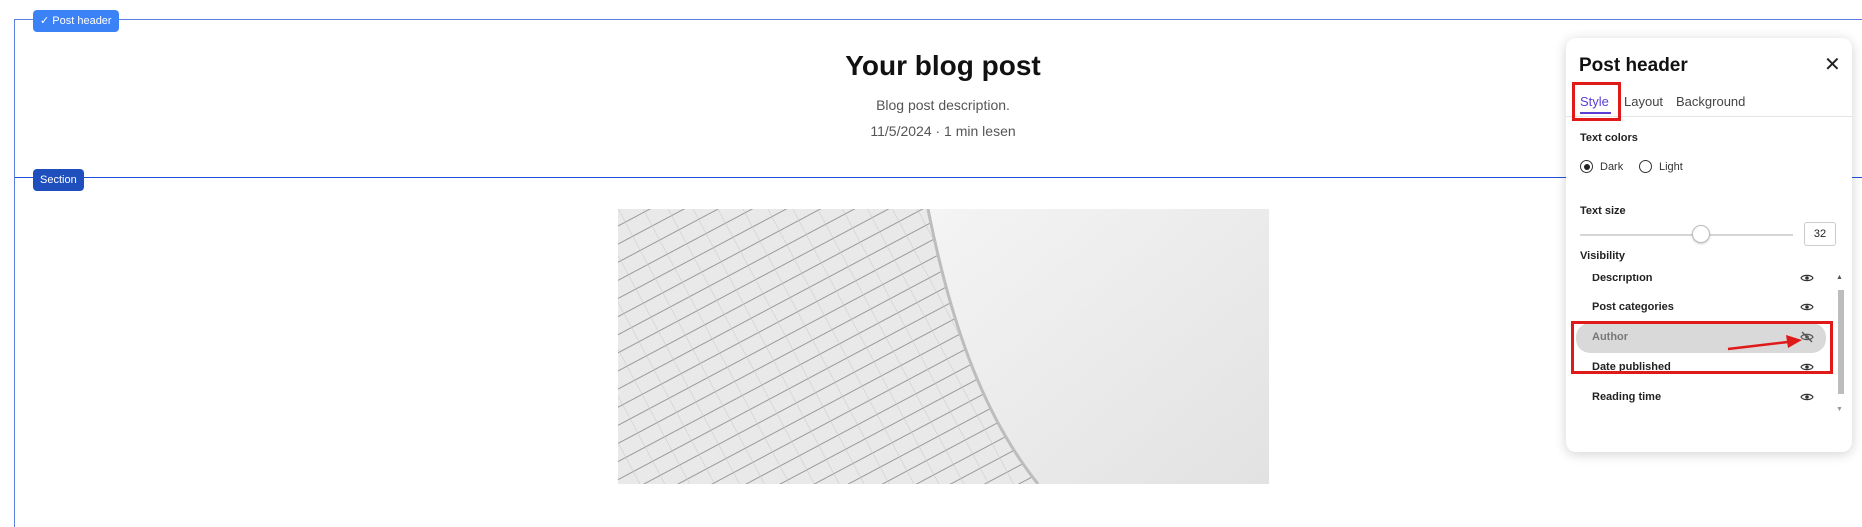 This screenshot has width=1862, height=527. I want to click on visibility-item-post-categories: Post categories, so click(1701, 308).